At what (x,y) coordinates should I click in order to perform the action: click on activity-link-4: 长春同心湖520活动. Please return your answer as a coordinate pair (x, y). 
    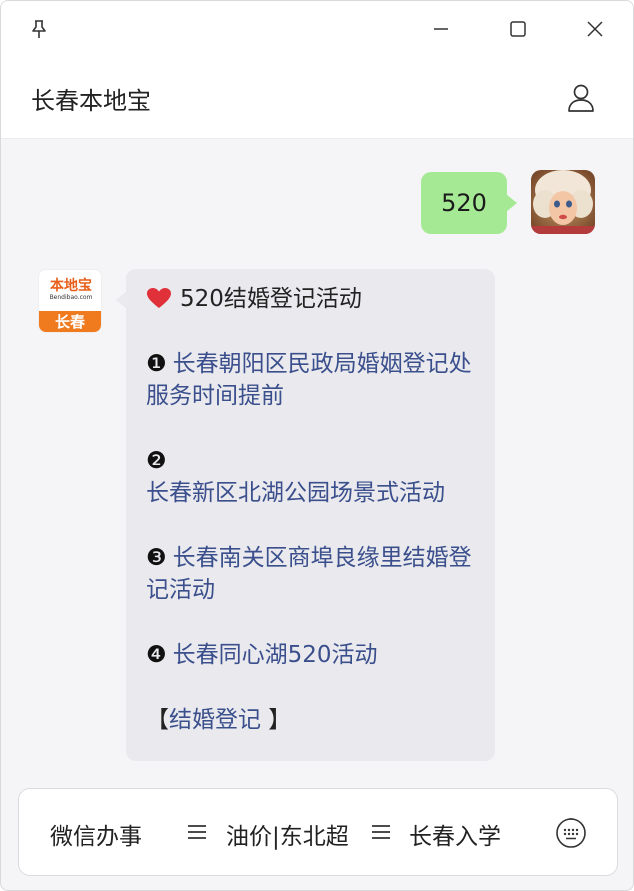
    Looking at the image, I should click on (275, 655).